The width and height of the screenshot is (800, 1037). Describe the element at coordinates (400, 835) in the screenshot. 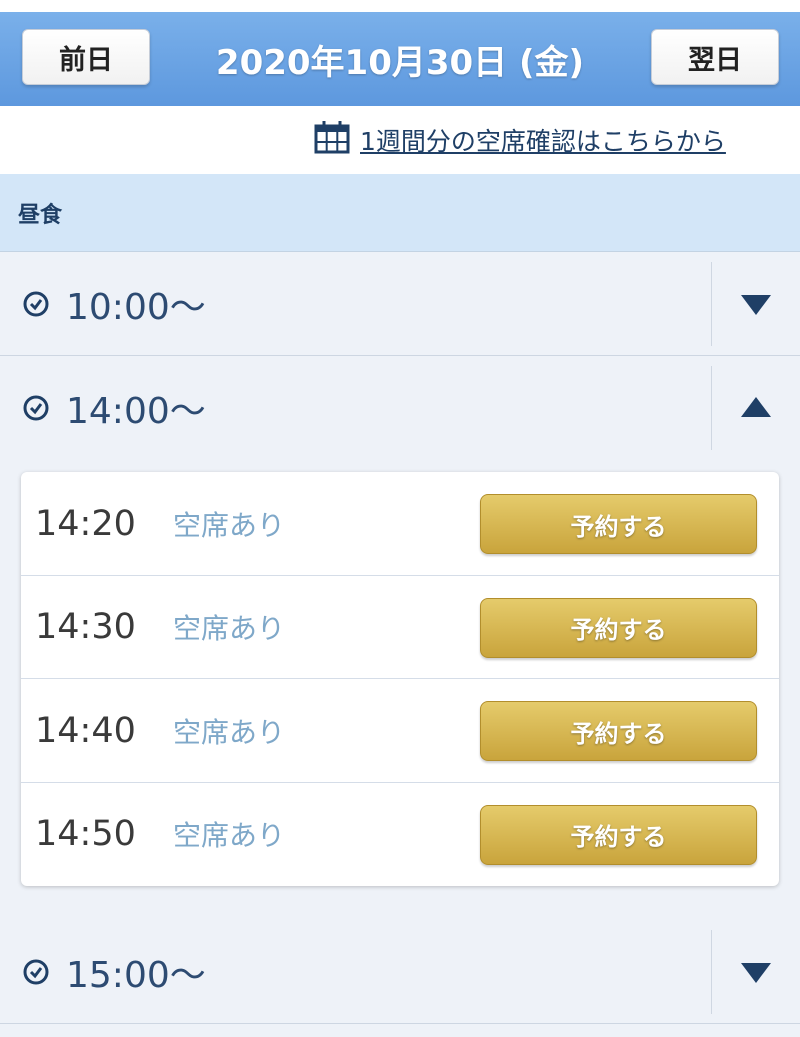

I see `reservation-row: 14:50 空席あり 予約する` at that location.